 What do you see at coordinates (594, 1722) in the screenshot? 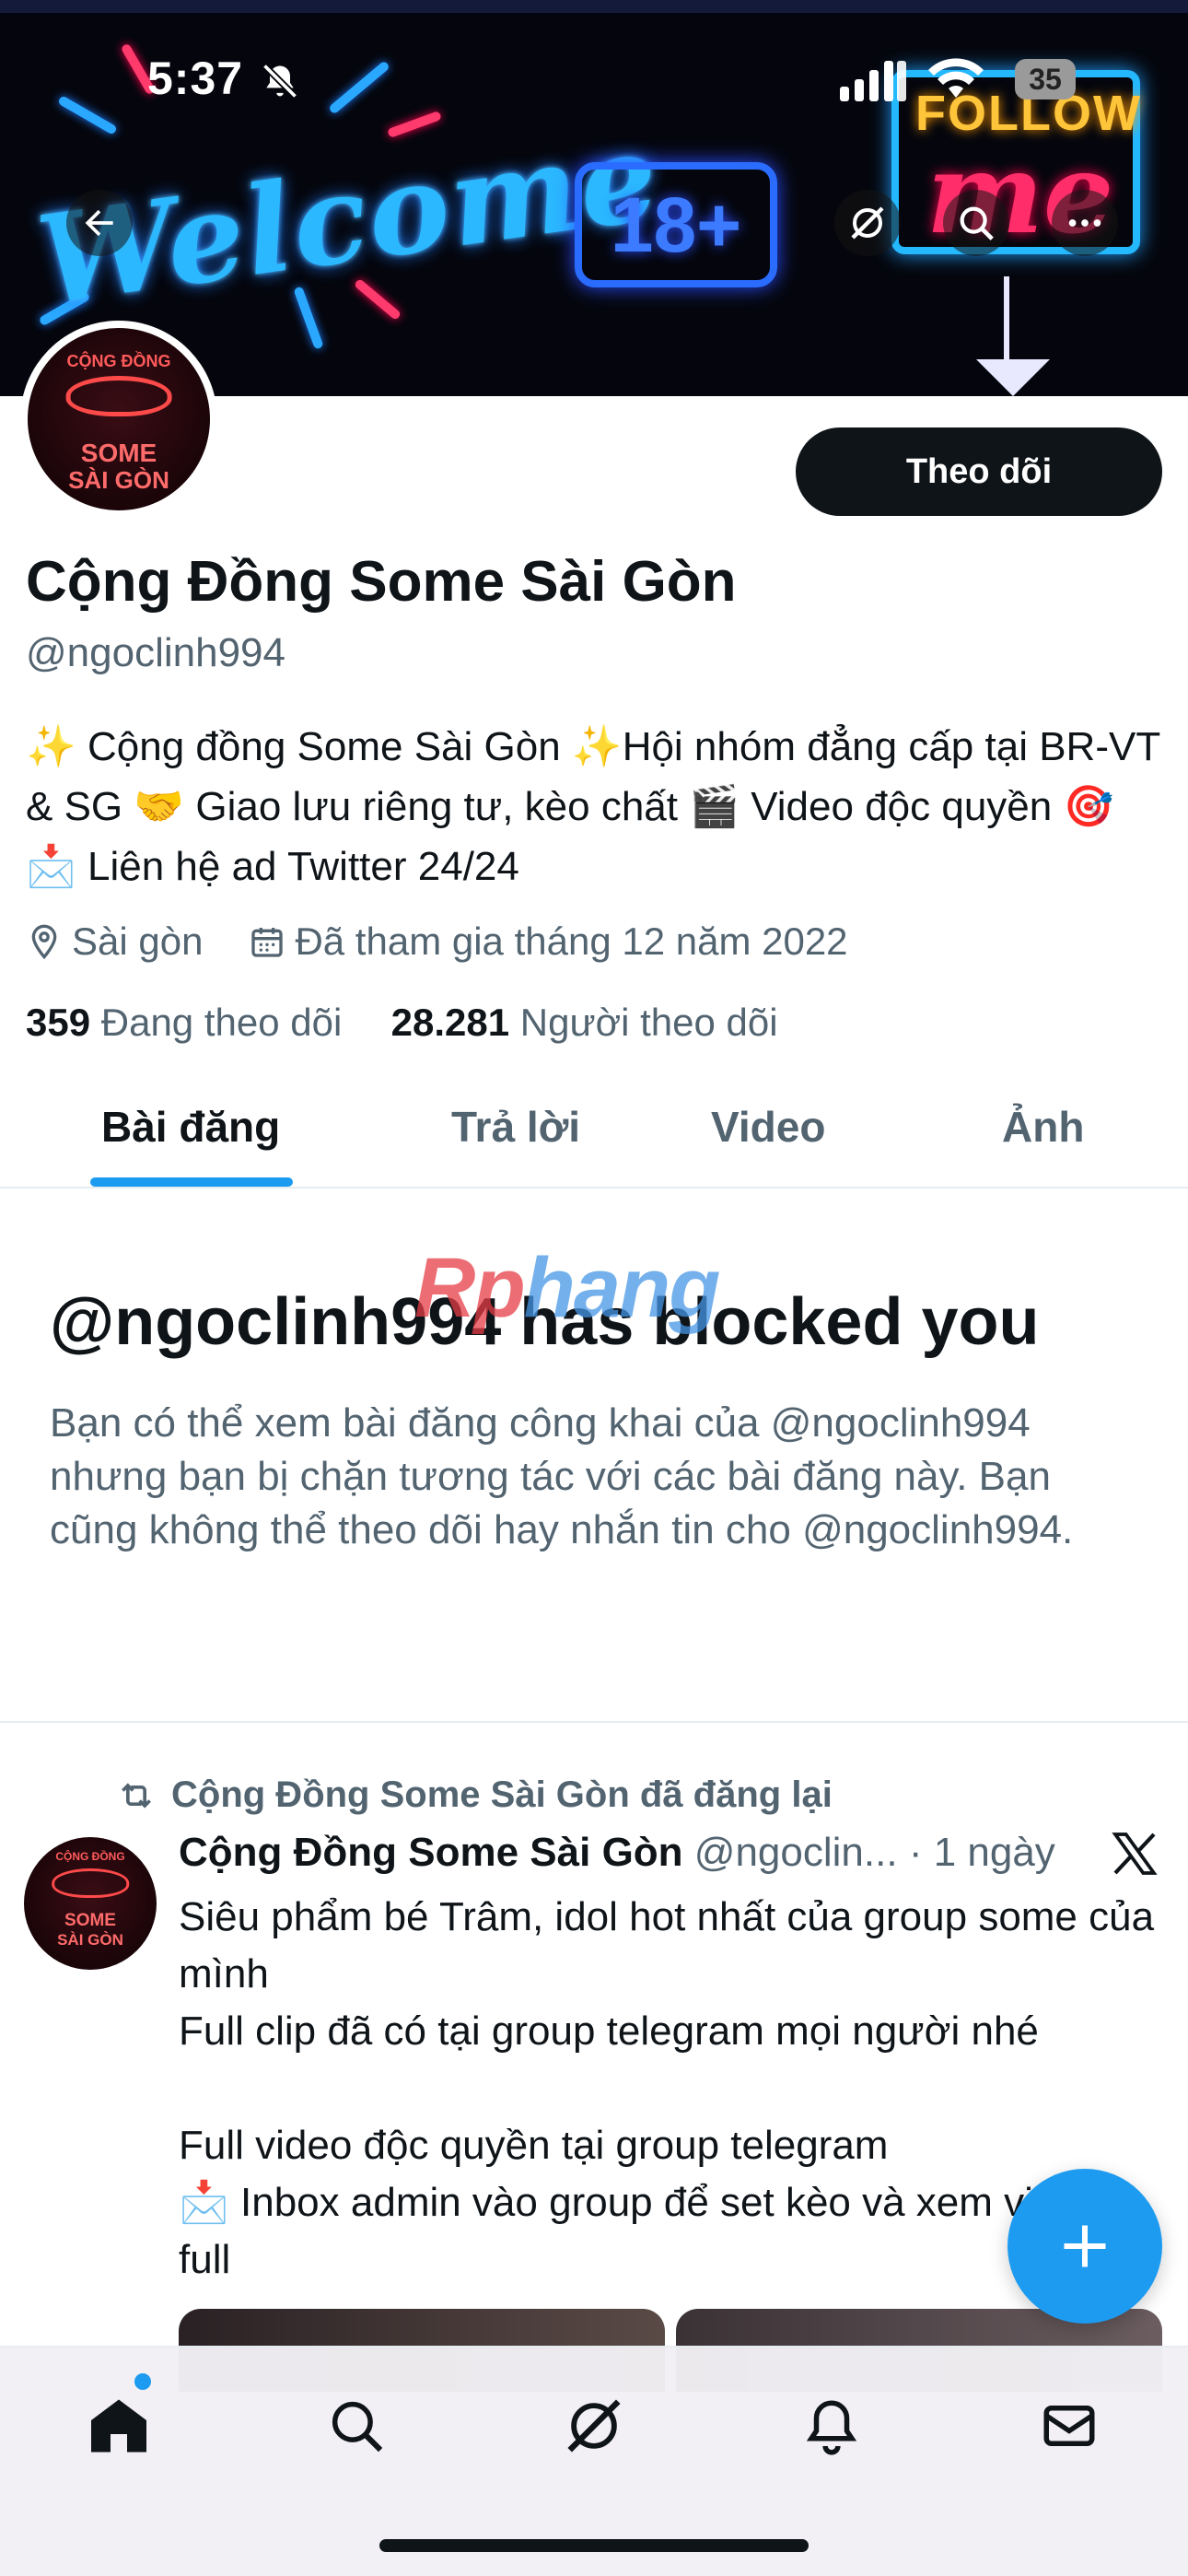
I see `section-divider` at bounding box center [594, 1722].